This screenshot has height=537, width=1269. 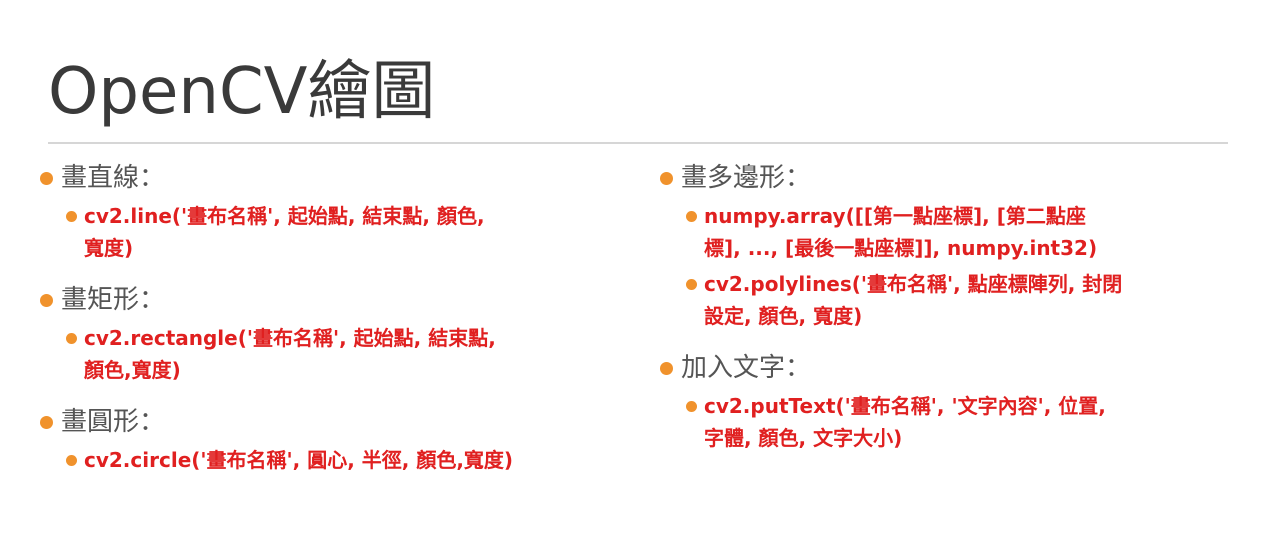 What do you see at coordinates (348, 232) in the screenshot?
I see `list-item: cv2.line('畫布名稱', 起始點, 結束點, 顏色, 寬度)` at bounding box center [348, 232].